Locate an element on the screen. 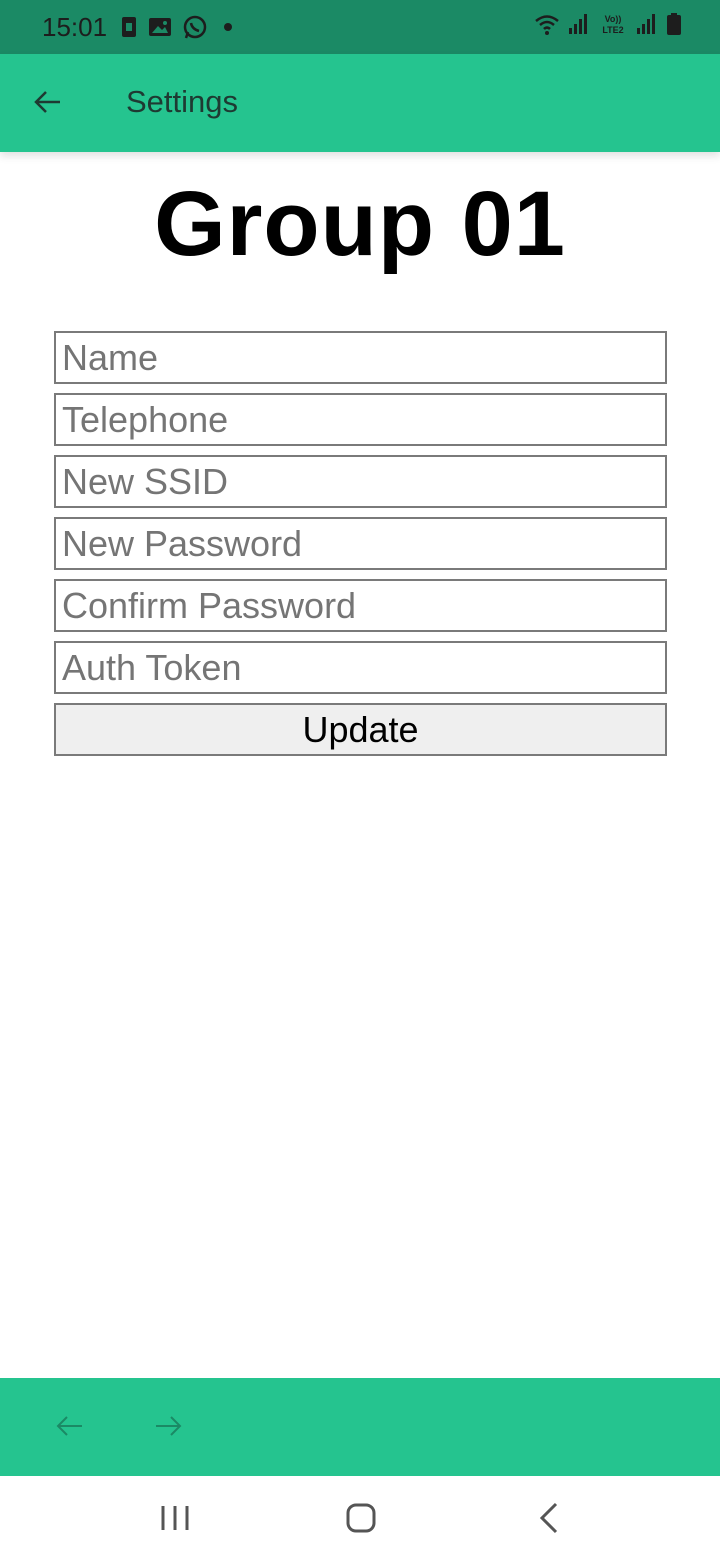 Image resolution: width=720 pixels, height=1560 pixels. arrow-right-icon is located at coordinates (169, 1426).